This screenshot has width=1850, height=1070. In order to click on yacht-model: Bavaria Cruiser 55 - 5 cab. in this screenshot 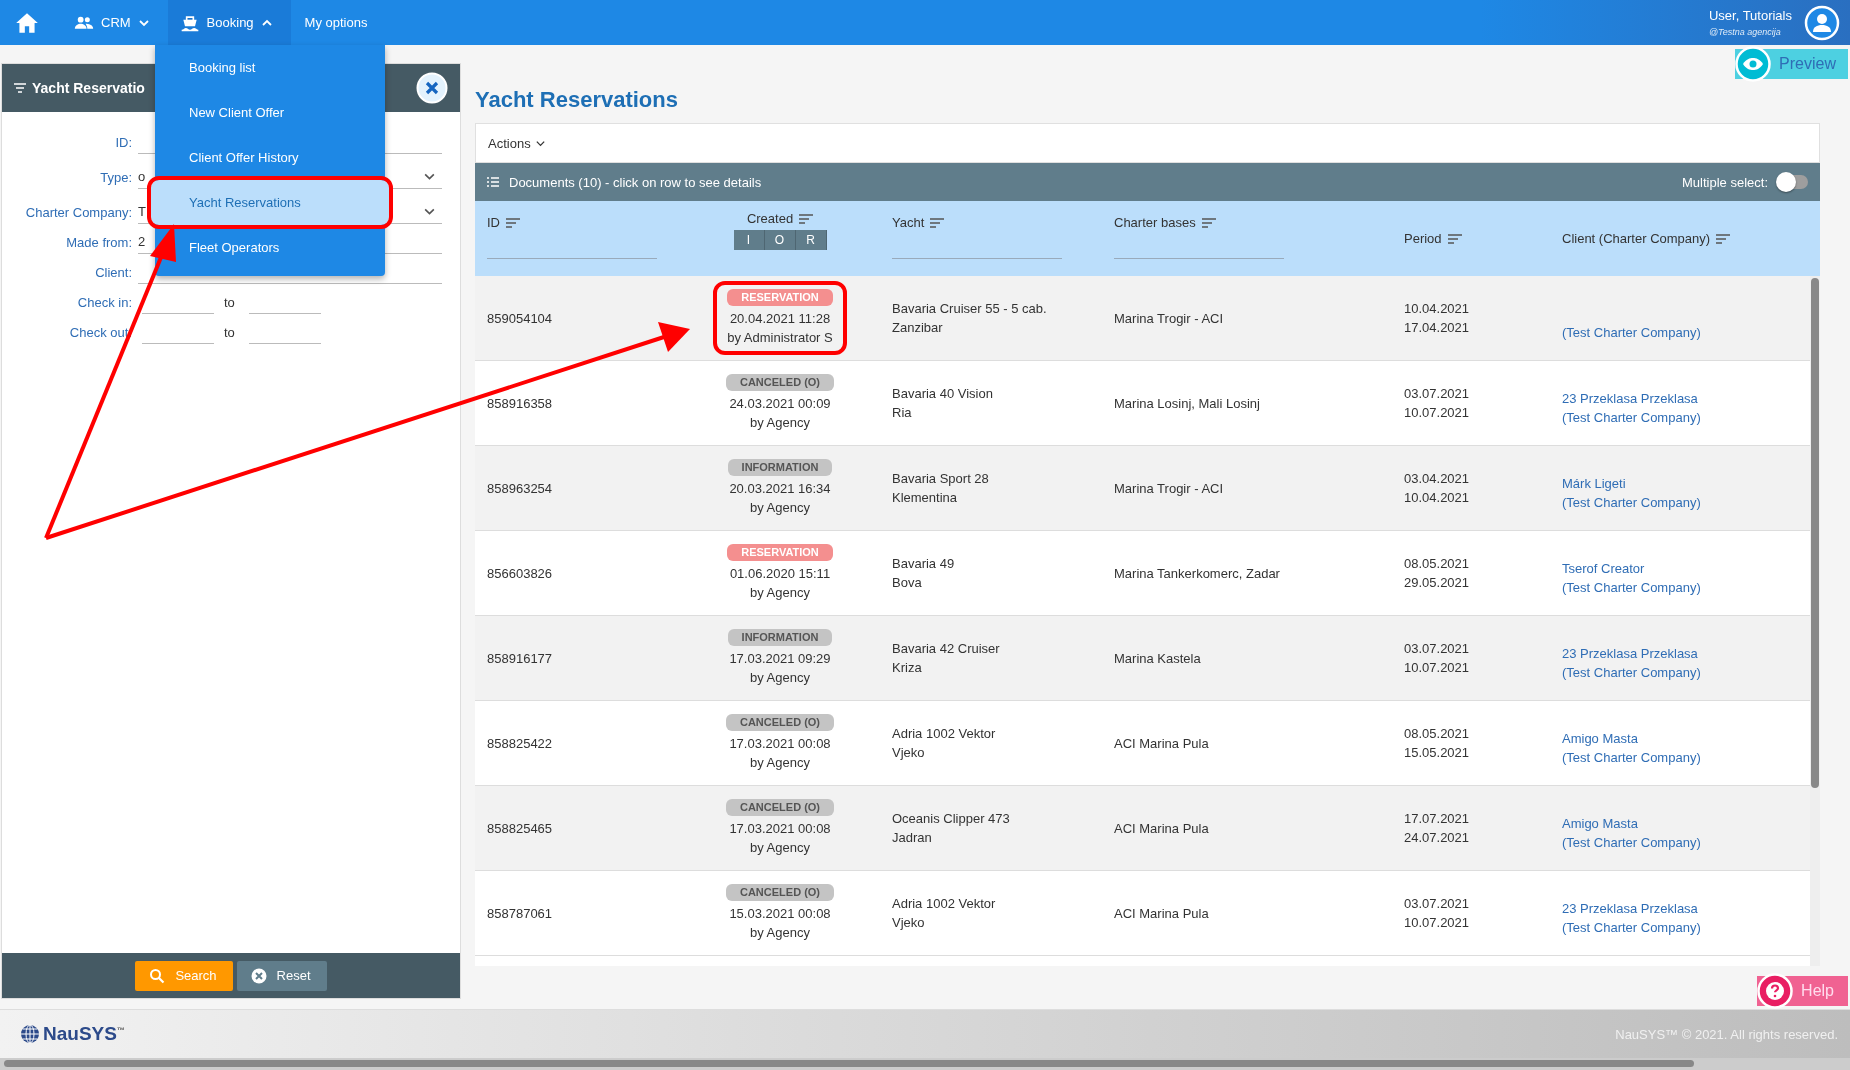, I will do `click(970, 309)`.